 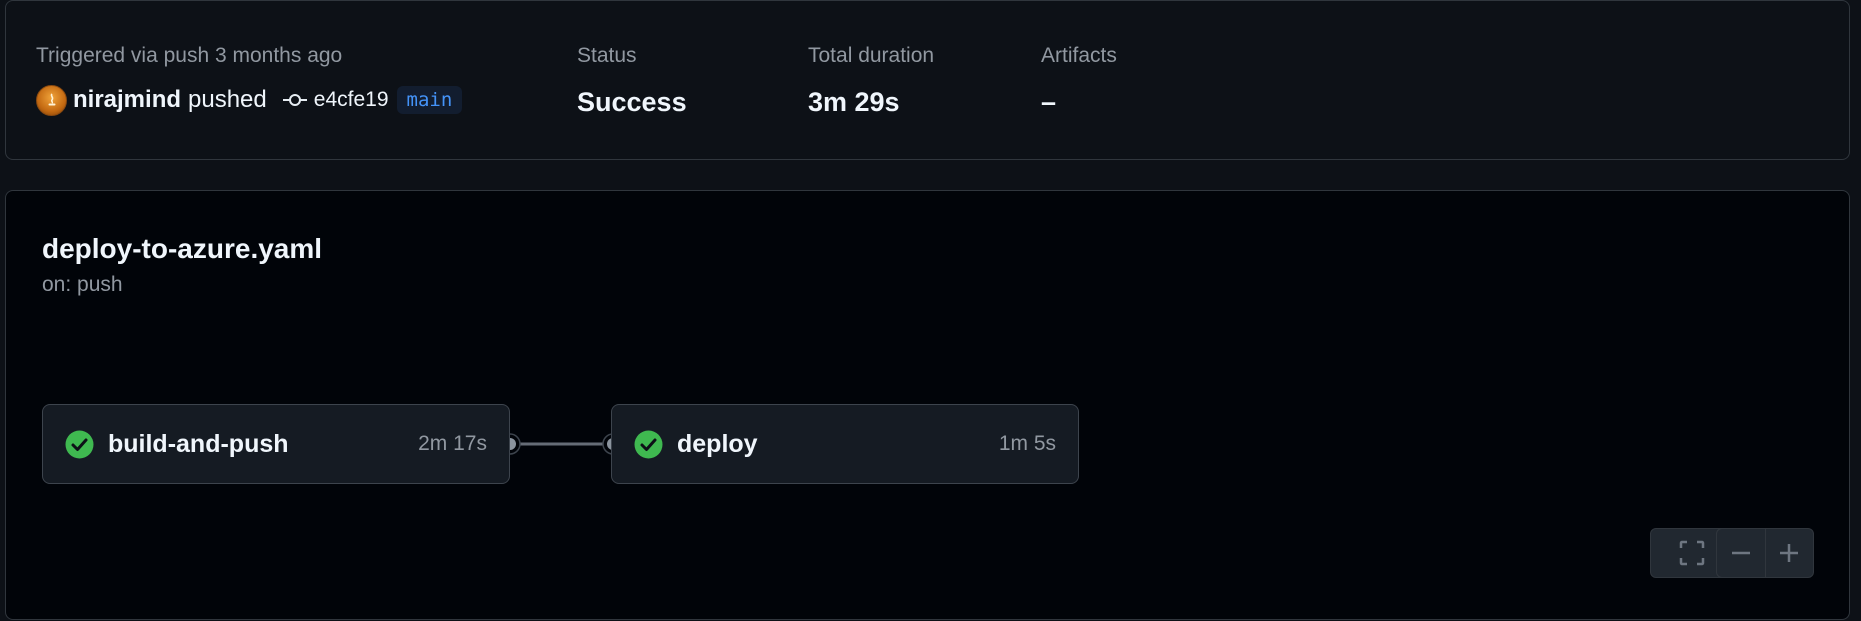 What do you see at coordinates (295, 100) in the screenshot?
I see `git-commit-icon` at bounding box center [295, 100].